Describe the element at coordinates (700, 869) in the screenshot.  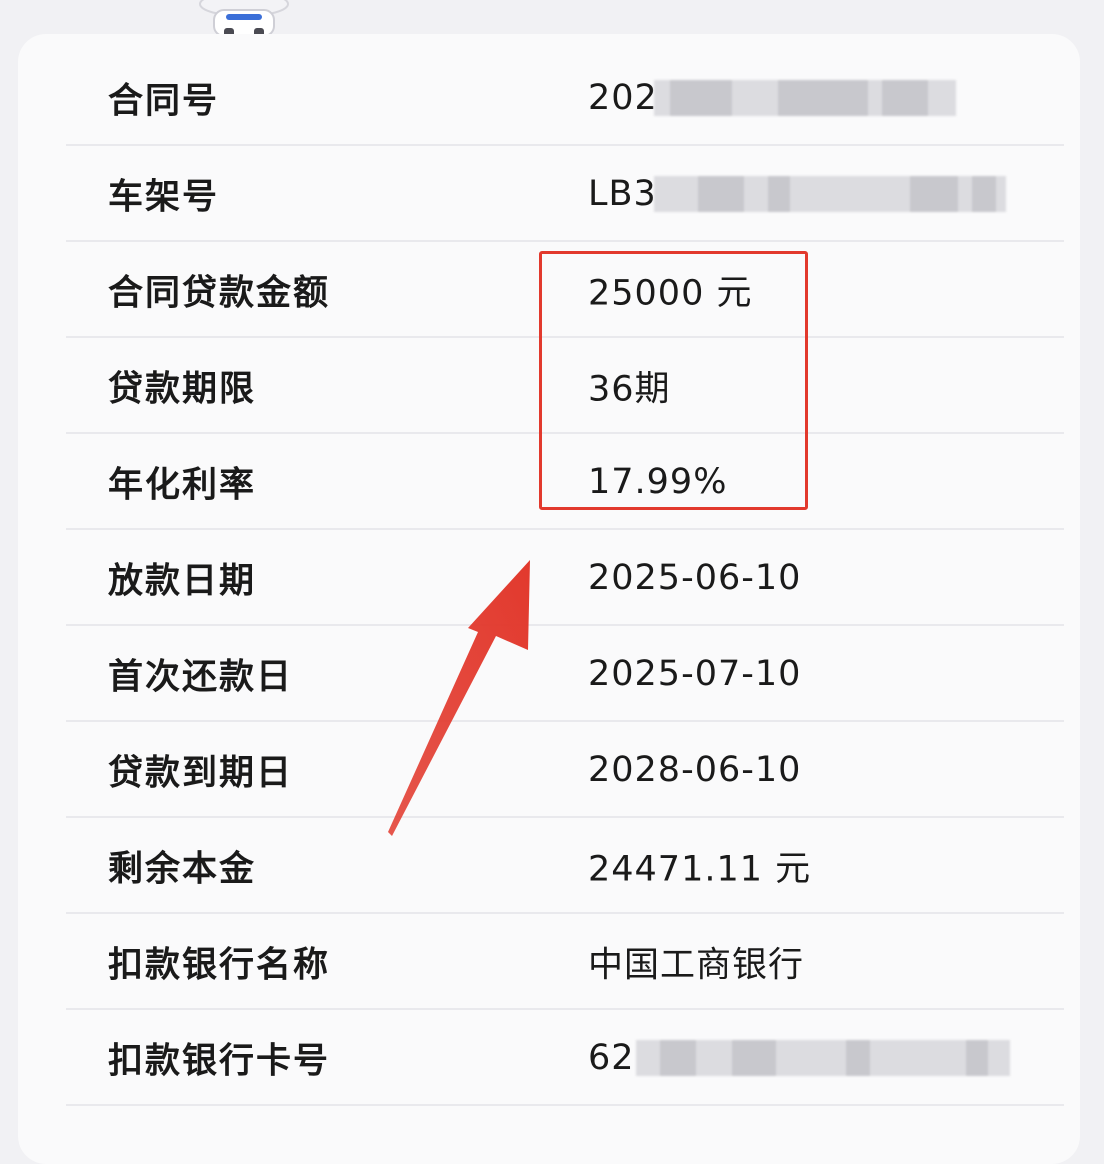
I see `row-value: 24471.11 元` at that location.